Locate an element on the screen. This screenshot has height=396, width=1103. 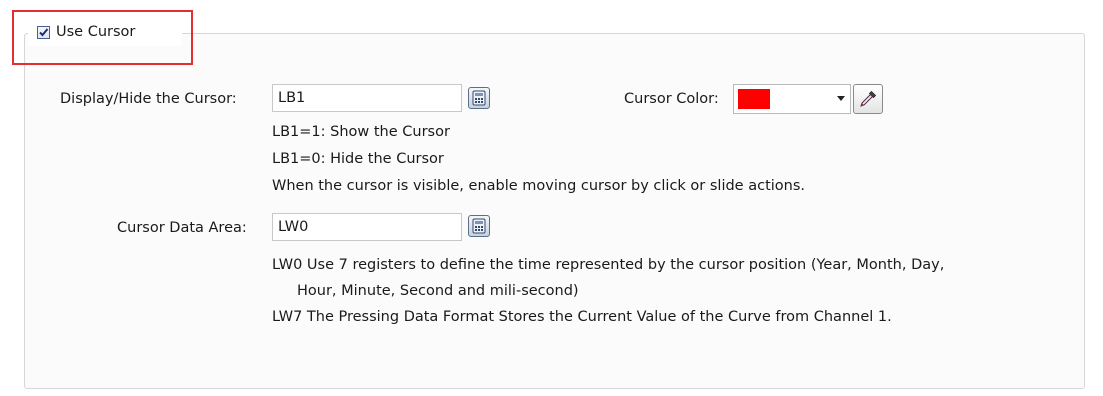
cursor-data-area-calculator-button is located at coordinates (479, 226).